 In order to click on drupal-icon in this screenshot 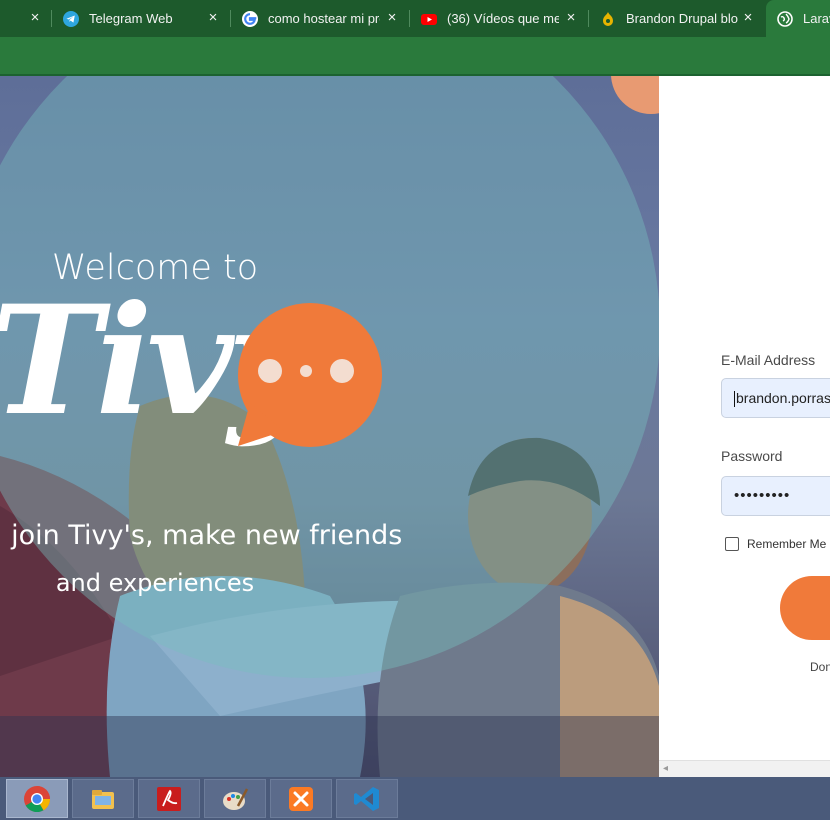, I will do `click(608, 18)`.